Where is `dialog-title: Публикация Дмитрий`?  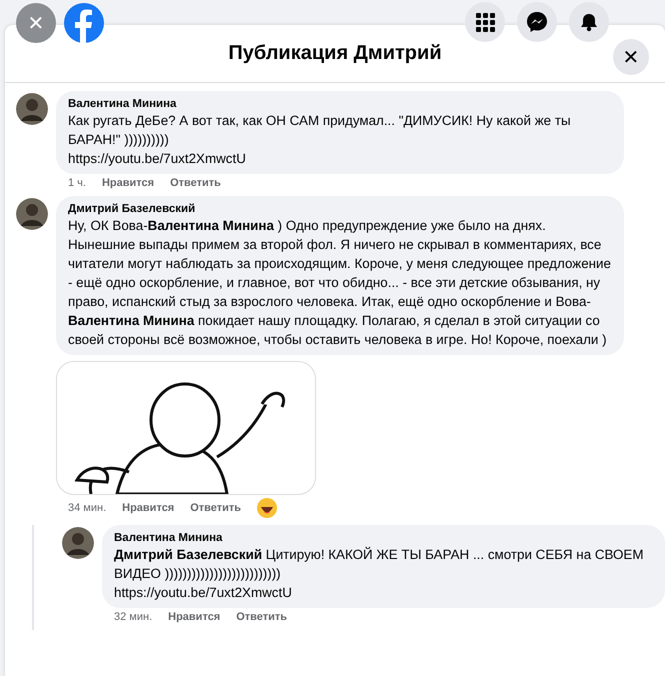 dialog-title: Публикация Дмитрий is located at coordinates (335, 53).